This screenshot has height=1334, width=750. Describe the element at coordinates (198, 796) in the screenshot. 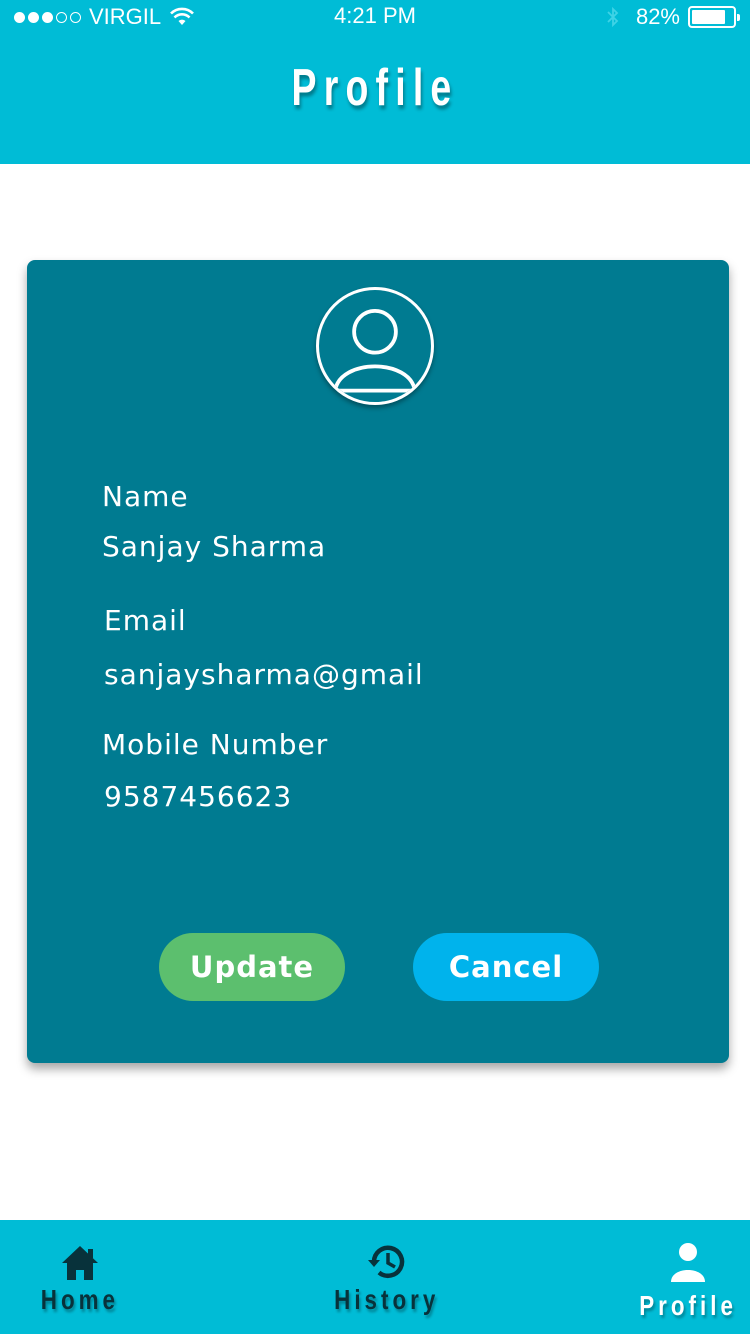

I see `mobile-number-value: 9587456623` at that location.